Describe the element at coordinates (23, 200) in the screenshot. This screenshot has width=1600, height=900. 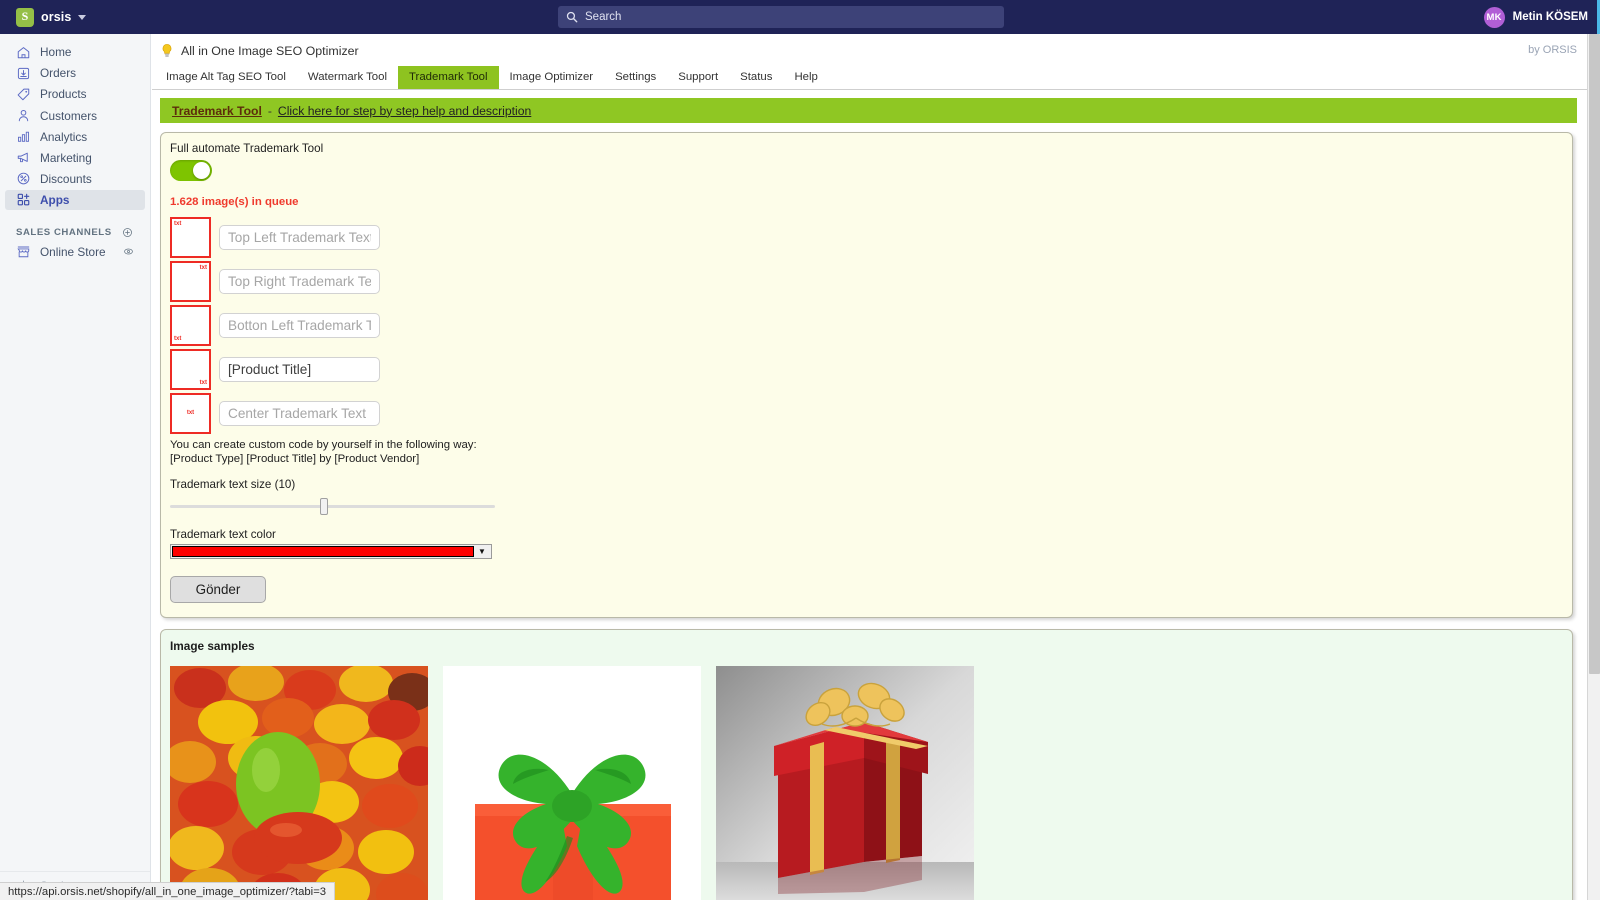
I see `apps-grid-icon` at that location.